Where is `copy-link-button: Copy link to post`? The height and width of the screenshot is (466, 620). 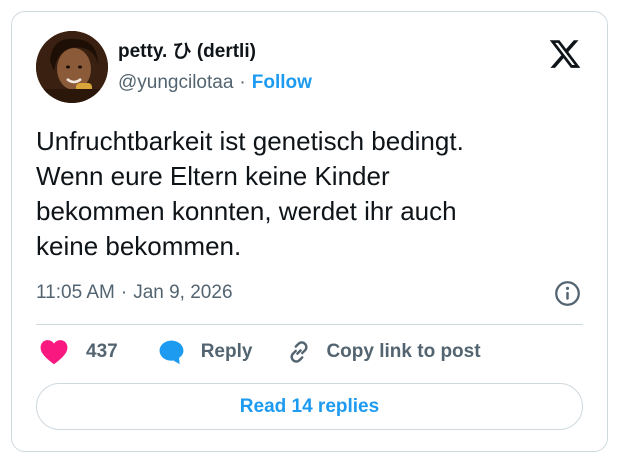 copy-link-button: Copy link to post is located at coordinates (383, 352).